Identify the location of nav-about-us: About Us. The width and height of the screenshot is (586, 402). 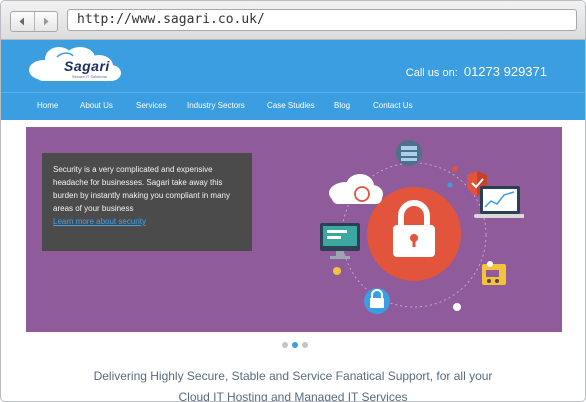
(96, 105).